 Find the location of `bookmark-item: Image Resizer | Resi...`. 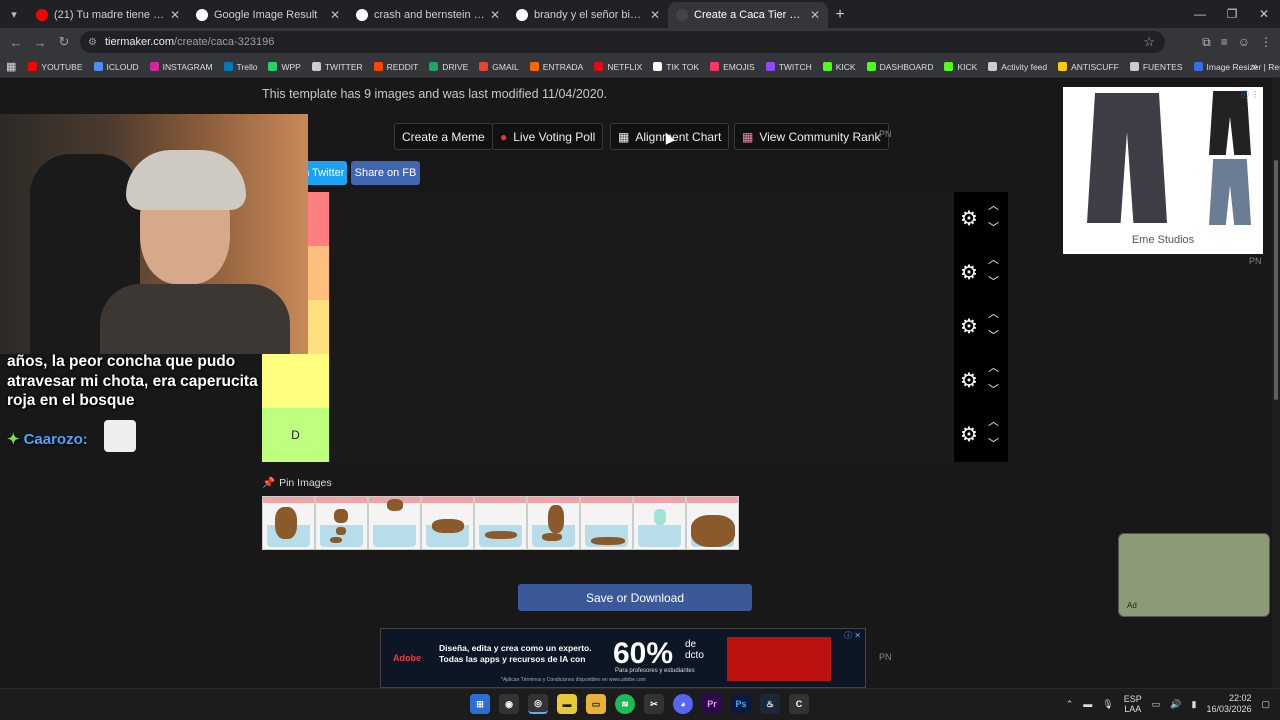

bookmark-item: Image Resizer | Resi... is located at coordinates (1236, 67).